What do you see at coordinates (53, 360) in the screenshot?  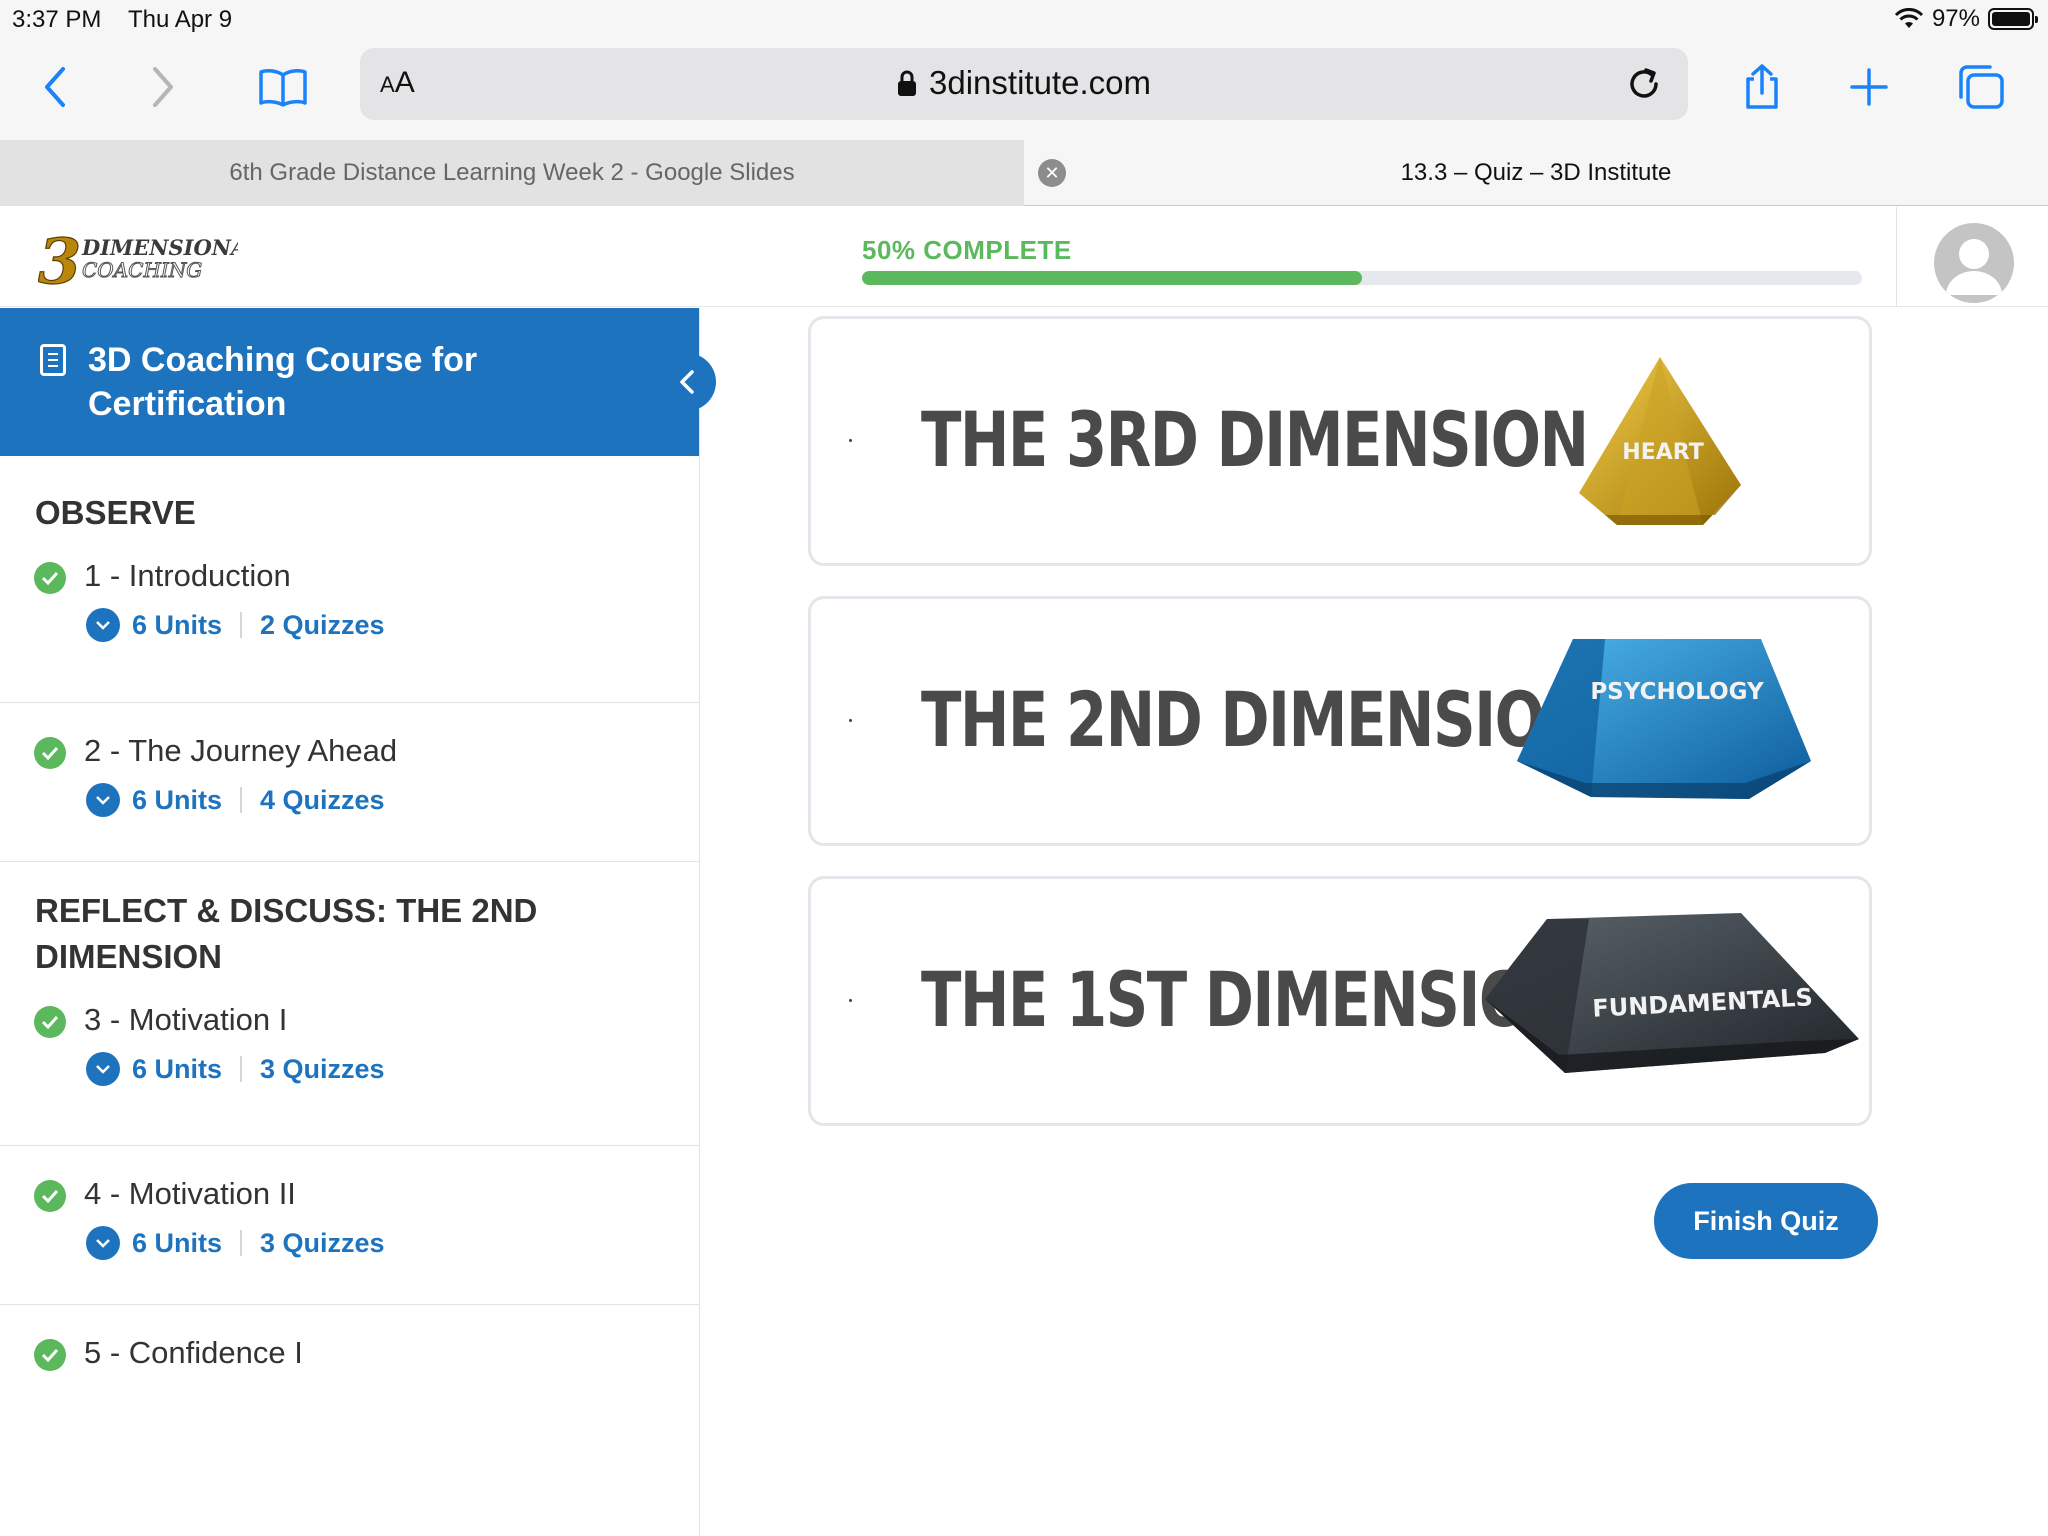 I see `document-icon` at bounding box center [53, 360].